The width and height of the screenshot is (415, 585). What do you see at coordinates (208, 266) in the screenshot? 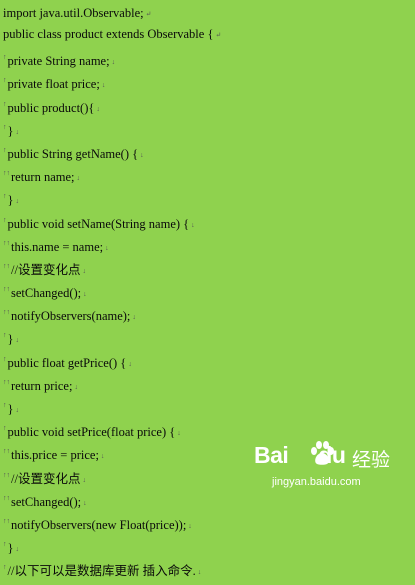
I see `code-line: ↑↑//设置变化点 ↓` at bounding box center [208, 266].